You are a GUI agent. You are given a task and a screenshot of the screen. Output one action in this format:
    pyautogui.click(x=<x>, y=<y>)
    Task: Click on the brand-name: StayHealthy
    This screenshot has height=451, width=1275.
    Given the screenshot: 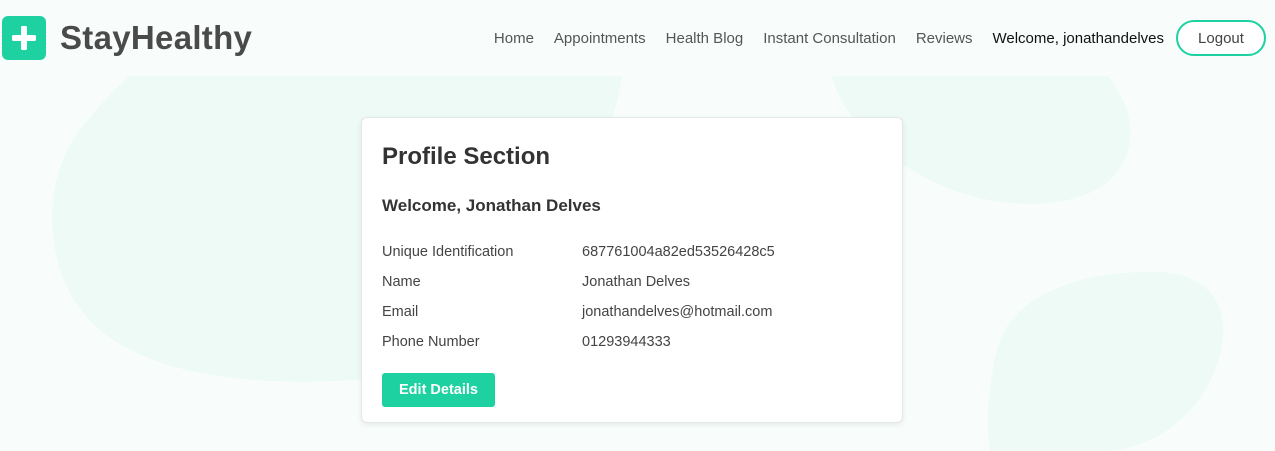 What is the action you would take?
    pyautogui.click(x=156, y=37)
    